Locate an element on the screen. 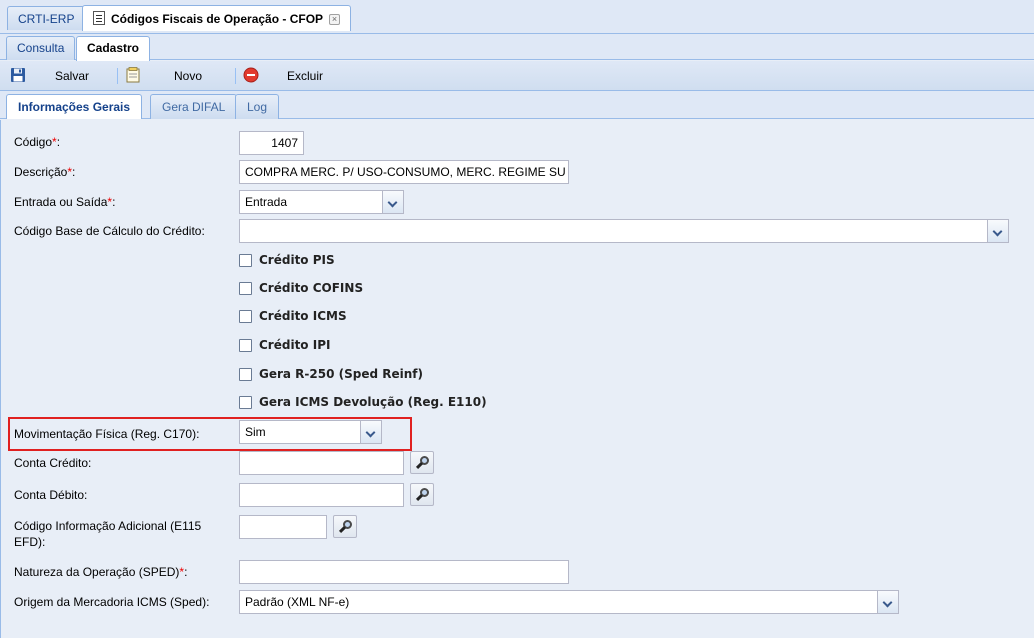 Image resolution: width=1034 pixels, height=638 pixels. tab-label: Cadastro is located at coordinates (113, 48).